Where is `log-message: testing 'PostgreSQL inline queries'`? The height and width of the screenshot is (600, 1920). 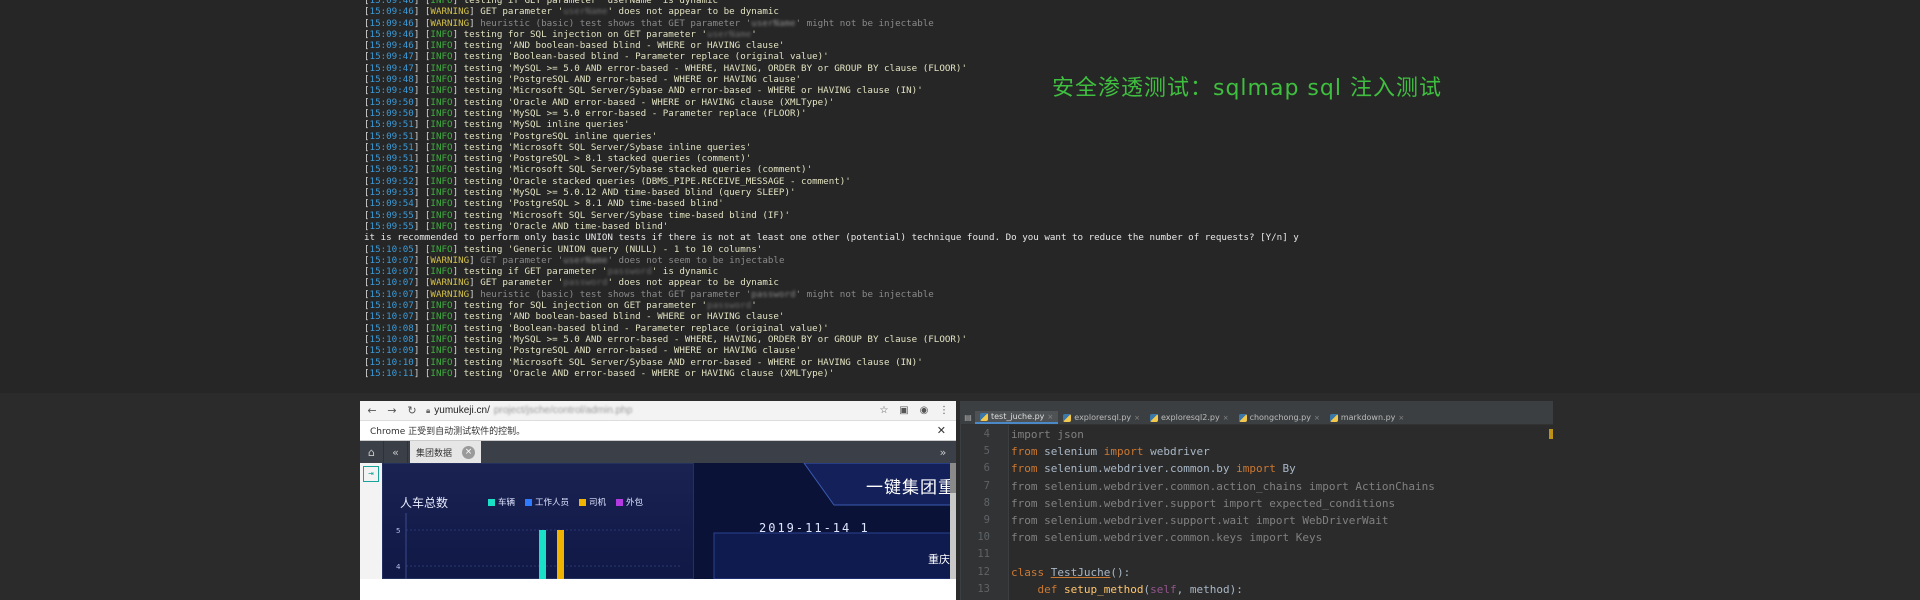
log-message: testing 'PostgreSQL inline queries' is located at coordinates (560, 136).